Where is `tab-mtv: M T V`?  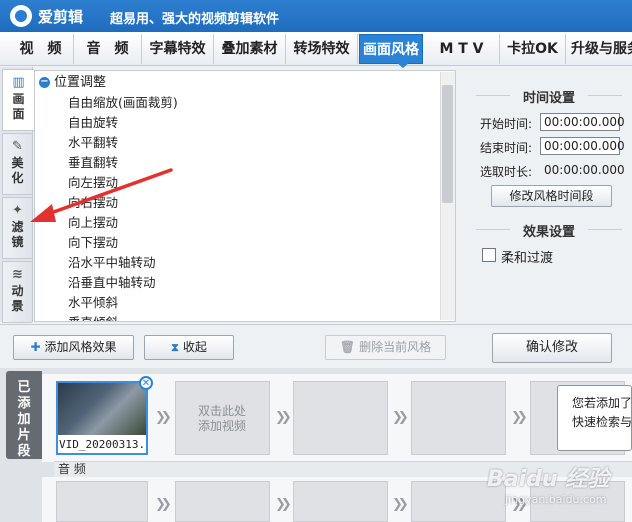
tab-mtv: M T V is located at coordinates (462, 49).